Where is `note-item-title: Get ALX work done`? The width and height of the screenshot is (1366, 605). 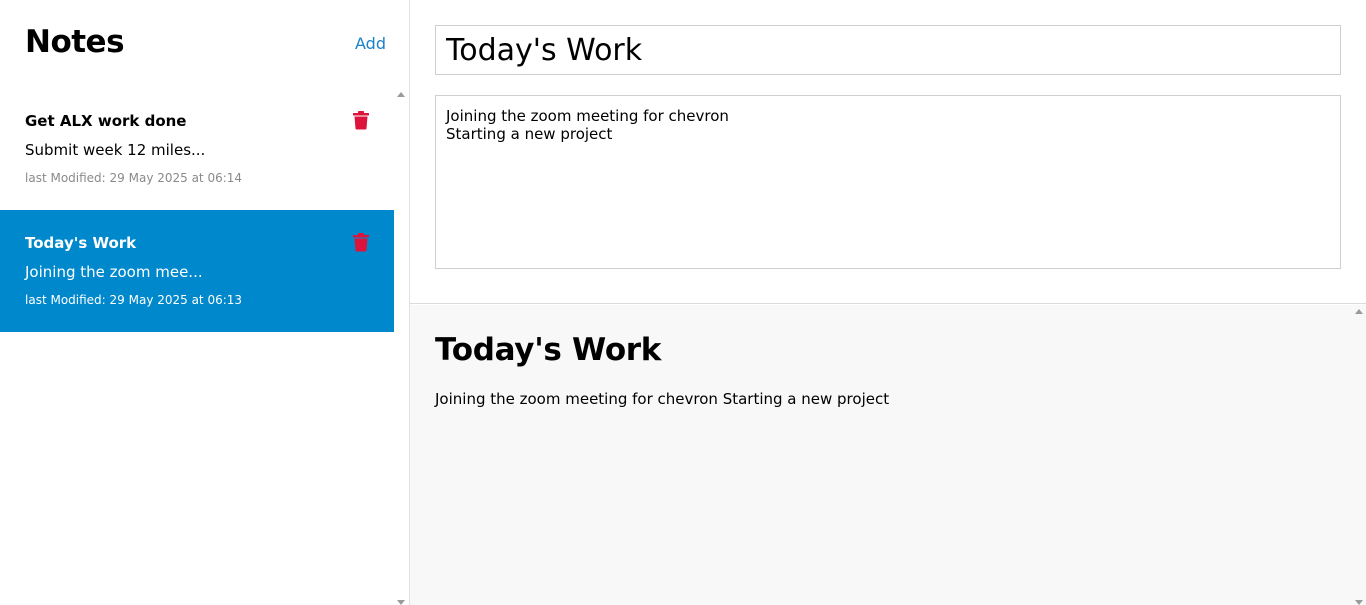 note-item-title: Get ALX work done is located at coordinates (106, 121).